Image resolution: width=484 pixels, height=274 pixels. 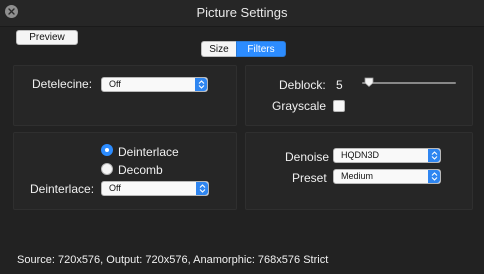 I want to click on detelecine-panel, so click(x=125, y=95).